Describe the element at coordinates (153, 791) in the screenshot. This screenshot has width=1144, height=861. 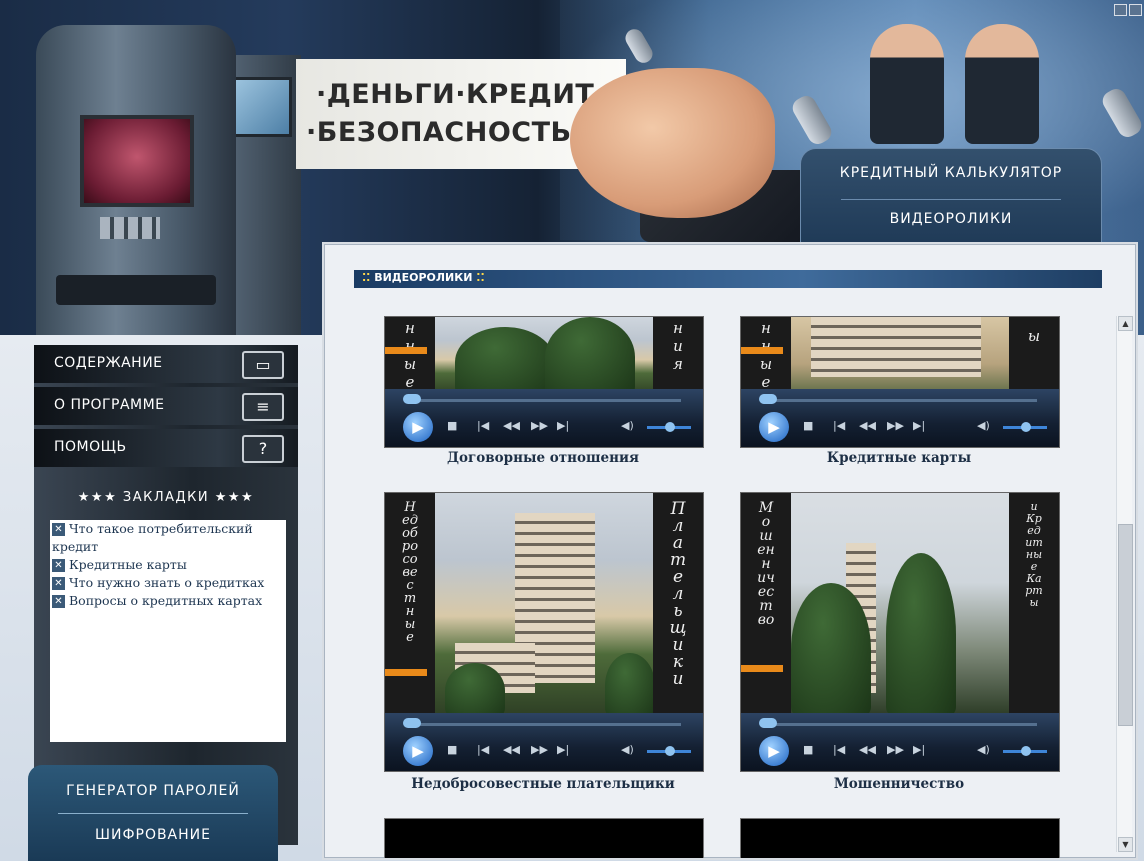
I see `password-generator-link: ГЕНЕРАТОР ПАРОЛЕЙ` at that location.